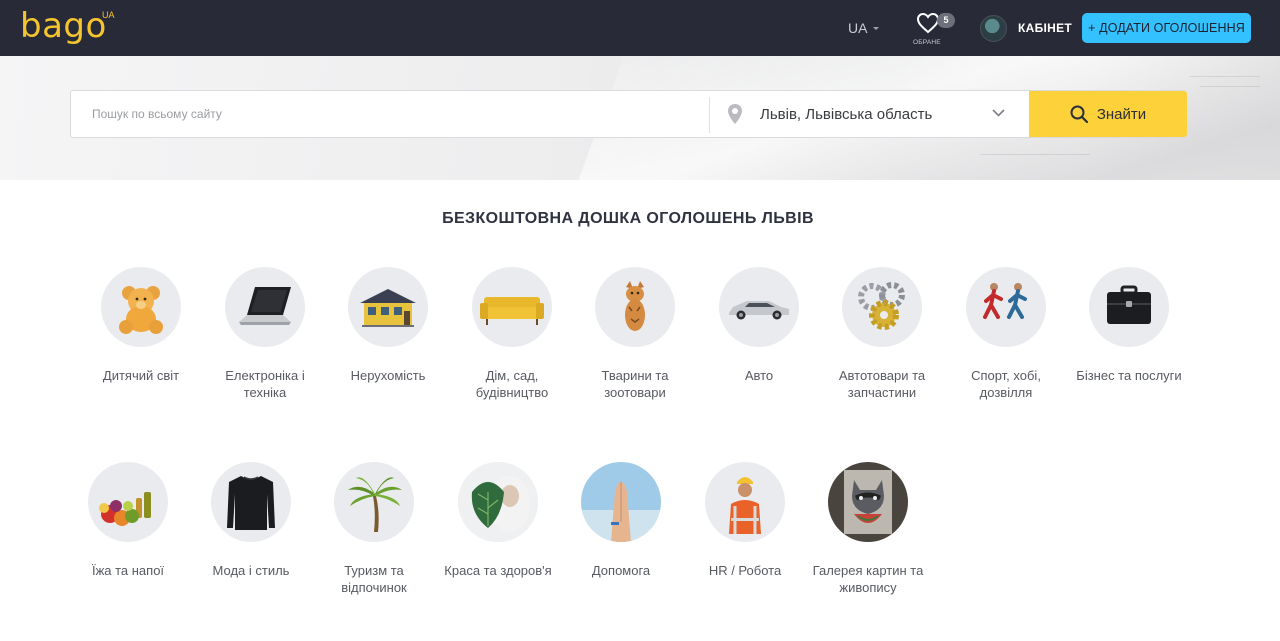 Image resolution: width=1280 pixels, height=641 pixels. What do you see at coordinates (621, 570) in the screenshot?
I see `category-label: Допомога` at bounding box center [621, 570].